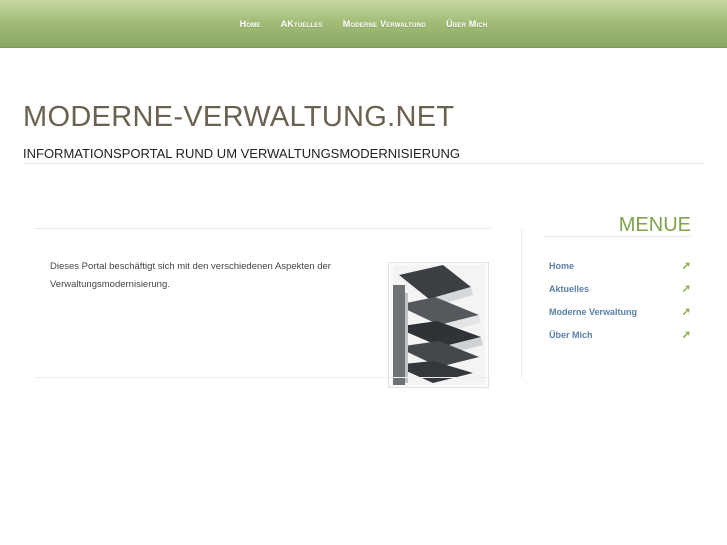  Describe the element at coordinates (384, 24) in the screenshot. I see `topnav-moderne-verwaltung-link: Moderne Verwaltung` at that location.